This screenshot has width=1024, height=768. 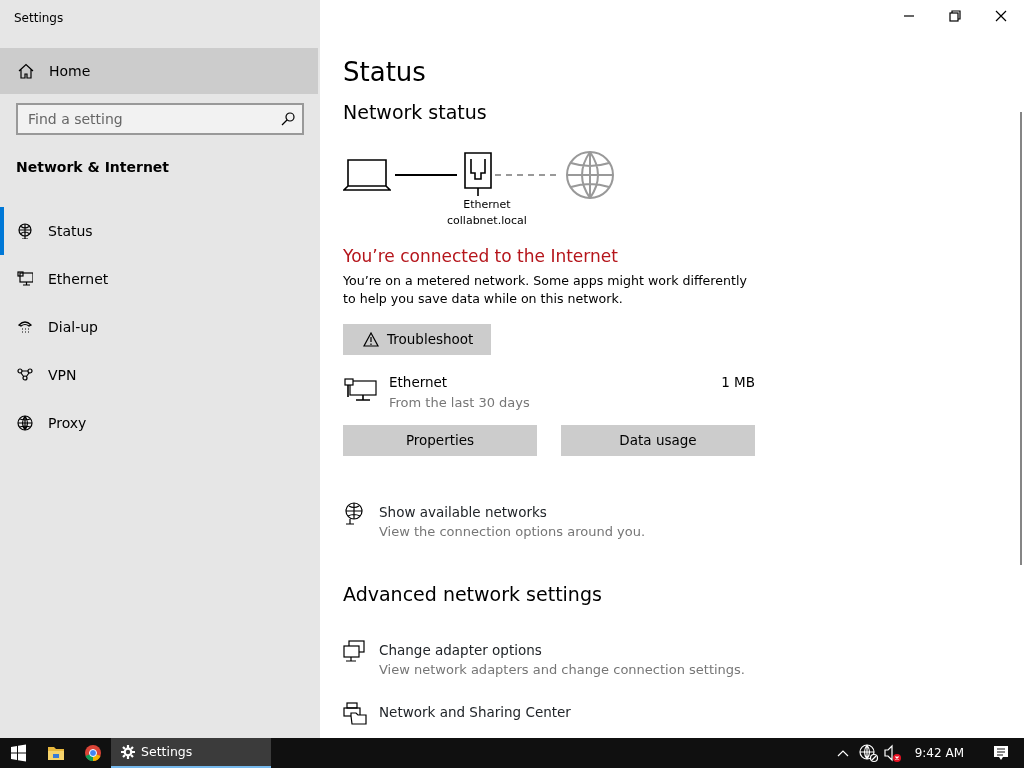 What do you see at coordinates (440, 440) in the screenshot?
I see `action-button: Properties` at bounding box center [440, 440].